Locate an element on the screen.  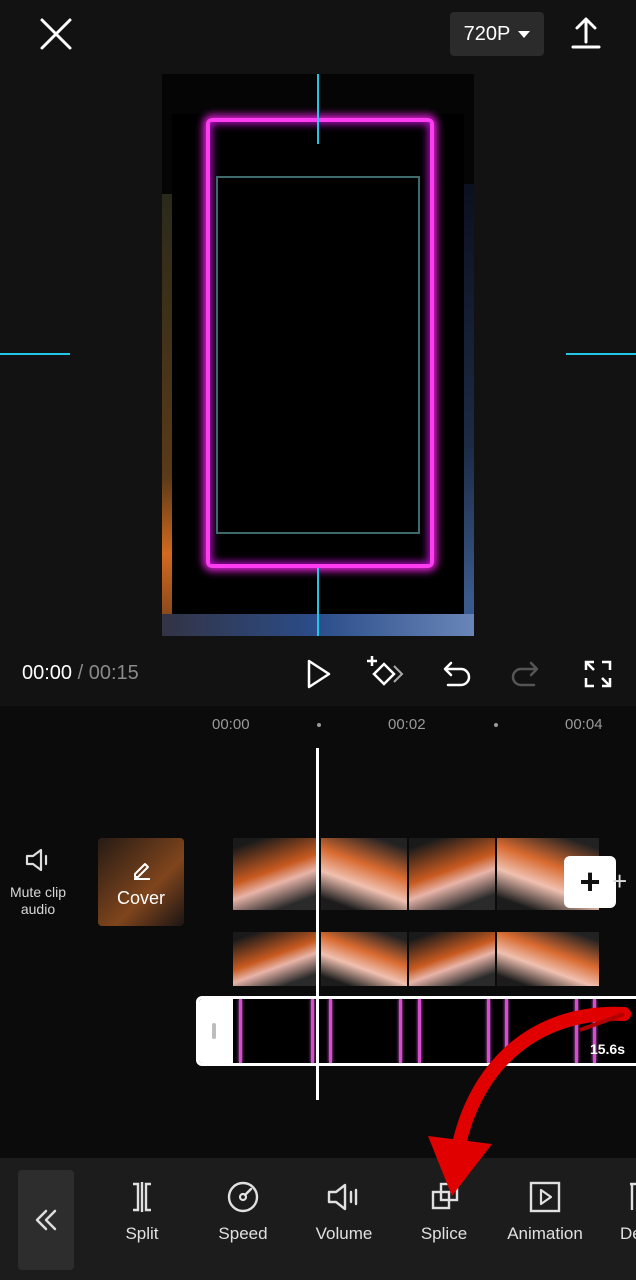
close-icon is located at coordinates (56, 34).